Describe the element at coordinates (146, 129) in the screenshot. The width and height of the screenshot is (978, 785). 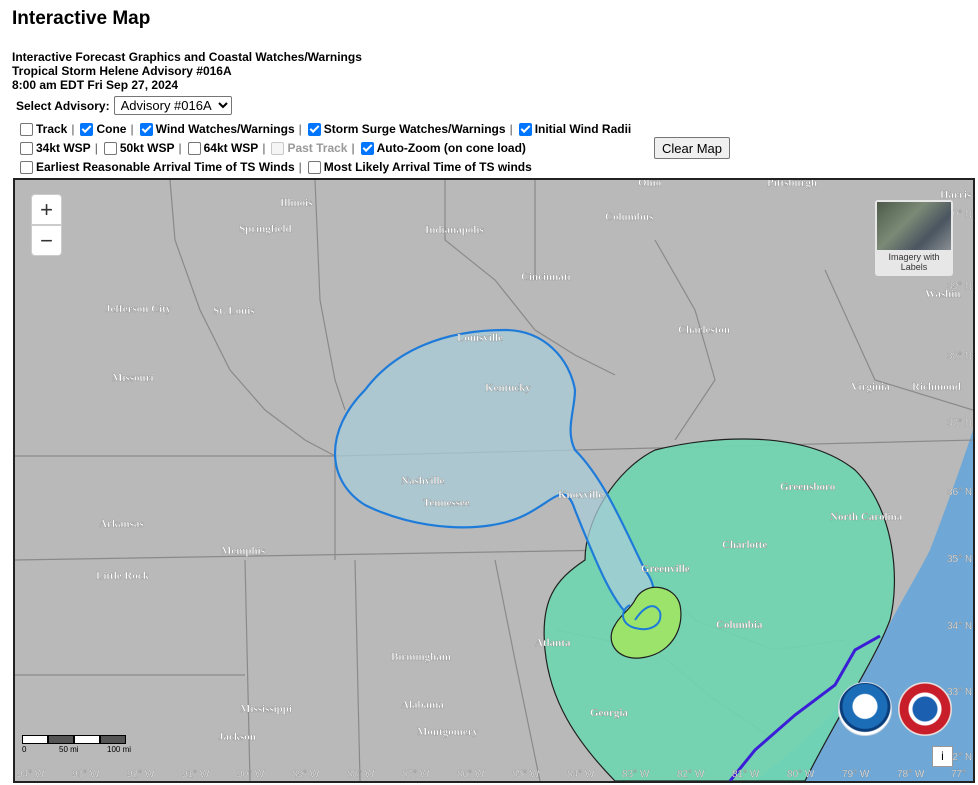
I see `wind-warnings-checkbox` at that location.